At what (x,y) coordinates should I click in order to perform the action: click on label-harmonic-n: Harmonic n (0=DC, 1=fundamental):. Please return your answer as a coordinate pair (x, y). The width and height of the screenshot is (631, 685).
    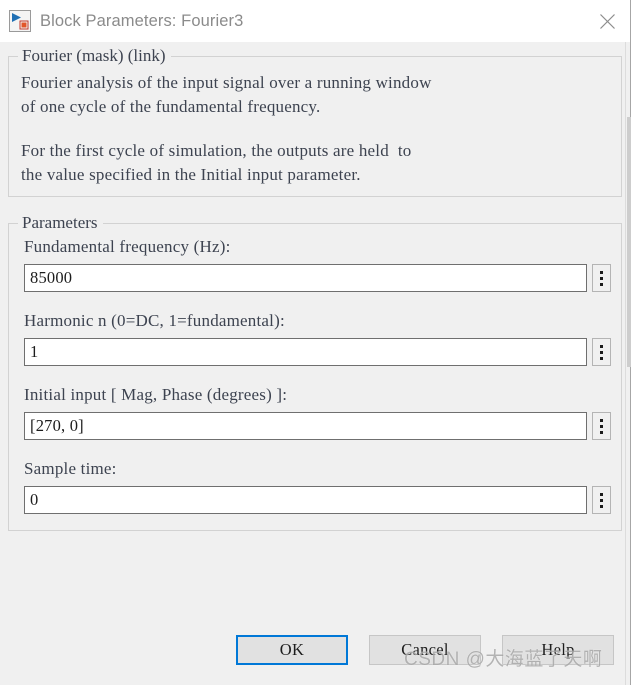
    Looking at the image, I should click on (154, 320).